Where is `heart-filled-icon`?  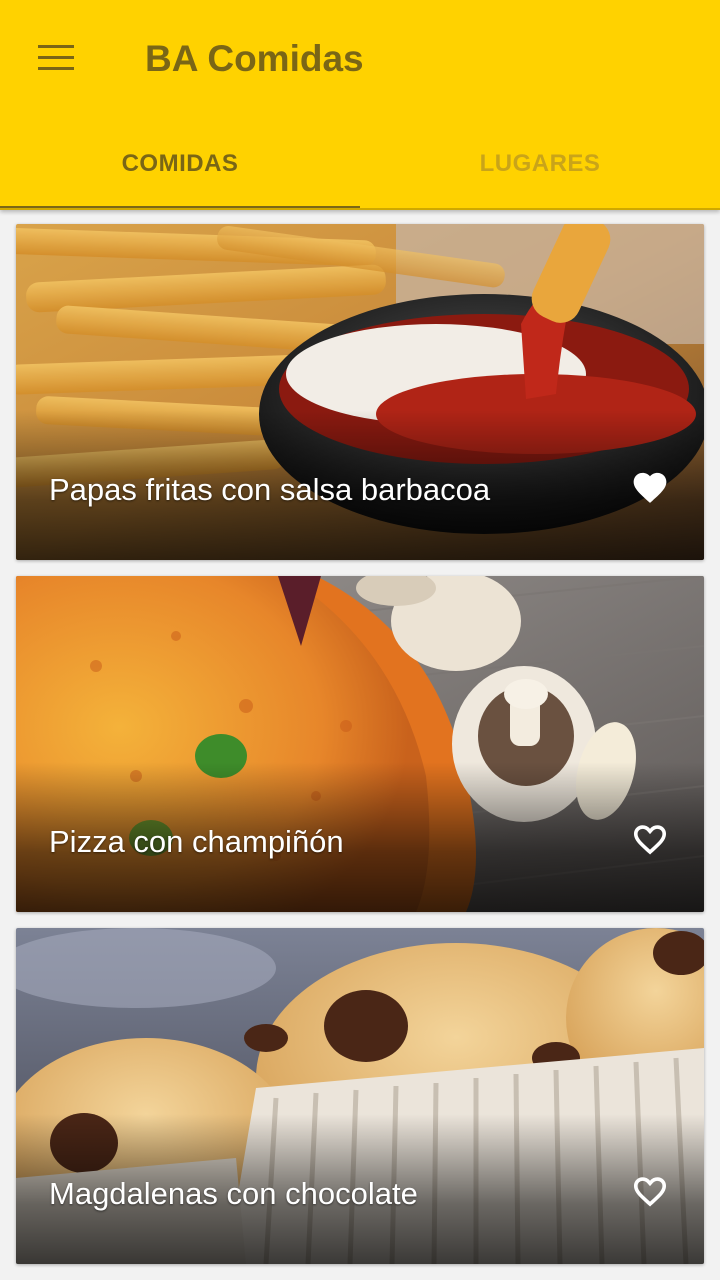 heart-filled-icon is located at coordinates (650, 487).